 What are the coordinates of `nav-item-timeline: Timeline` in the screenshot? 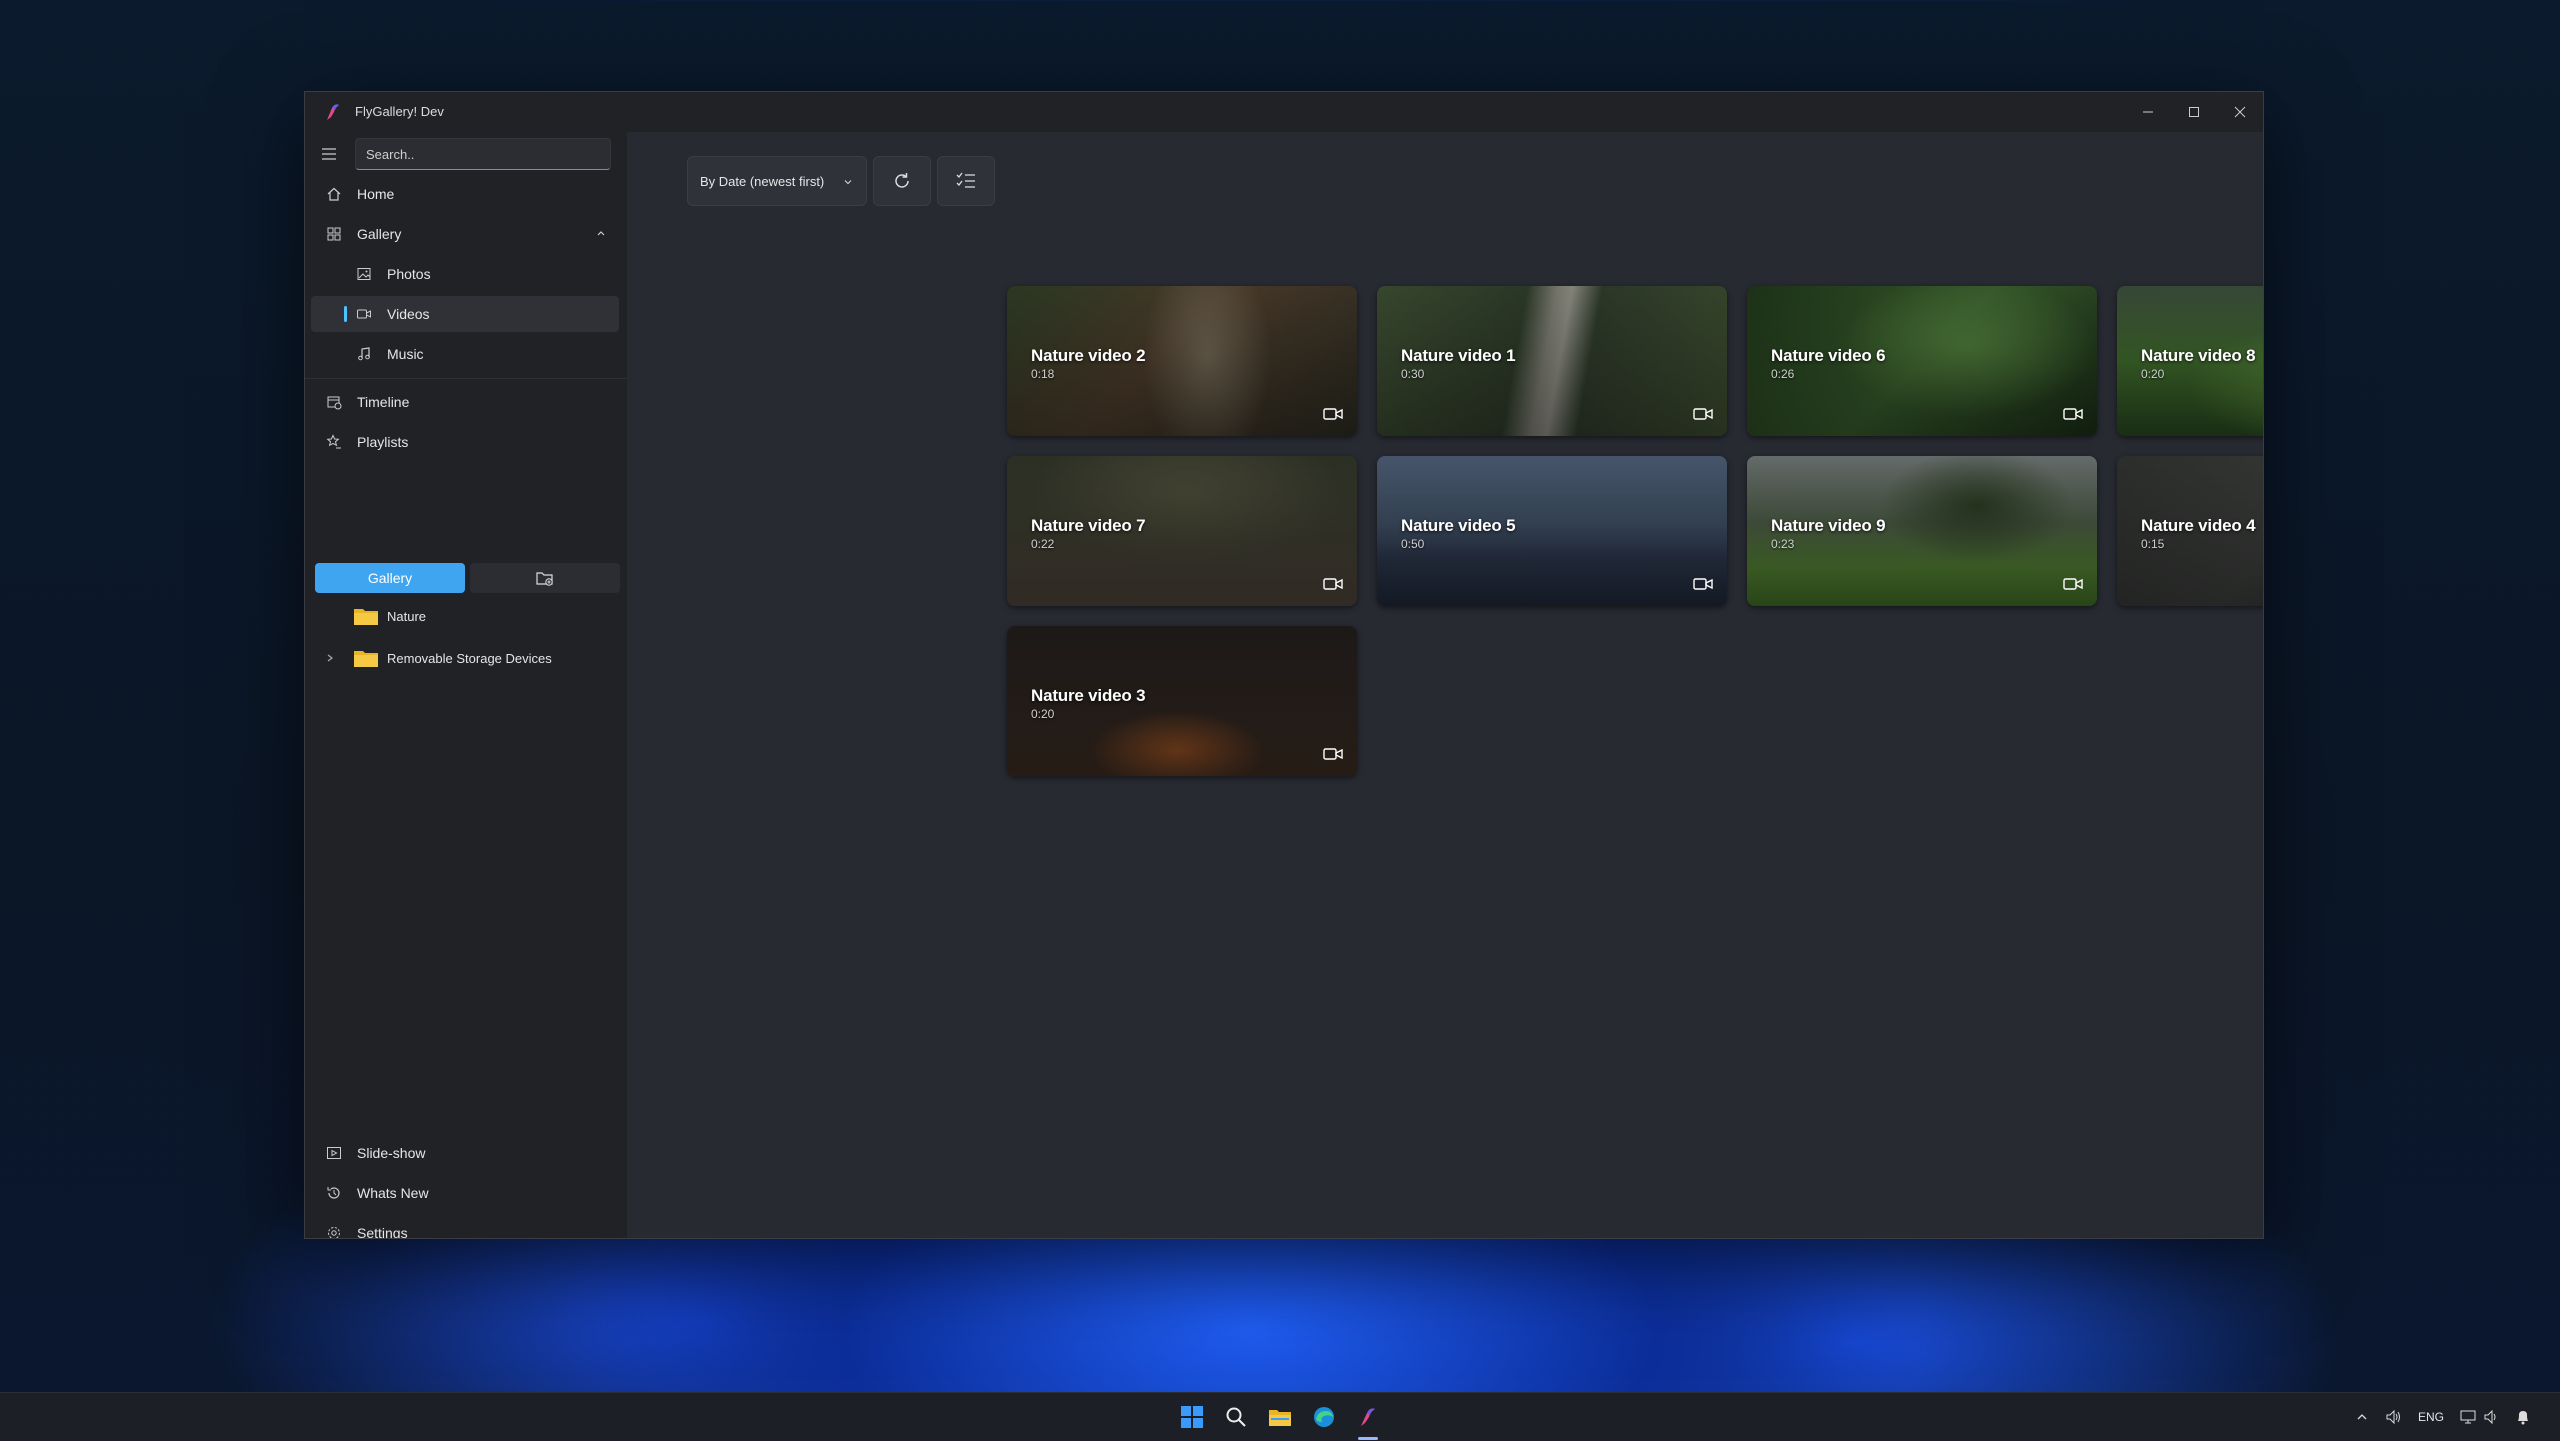 It's located at (465, 402).